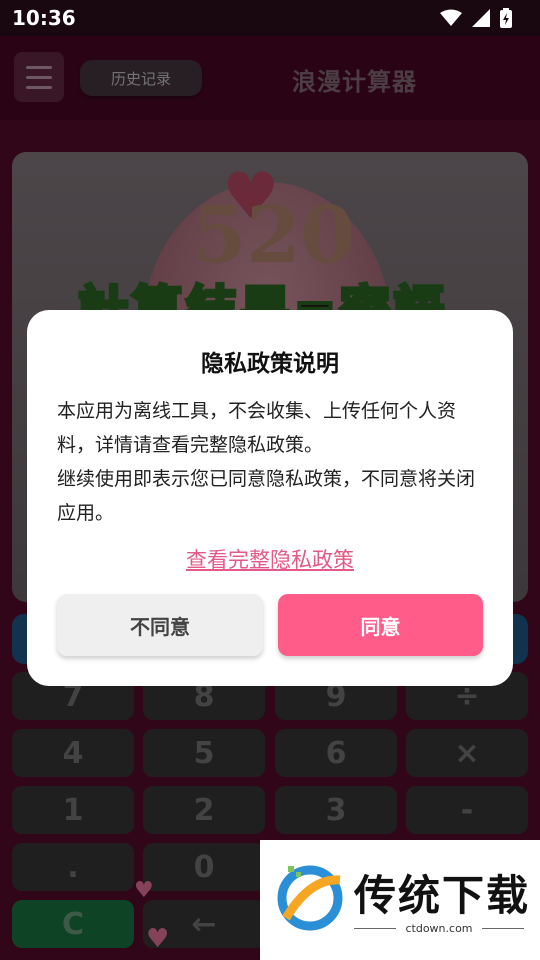  Describe the element at coordinates (257, 428) in the screenshot. I see `dialog-body-line1: 本应用为离线工具，不会收集、上传任何个人资料，详情请查看完整隐私政策。` at that location.